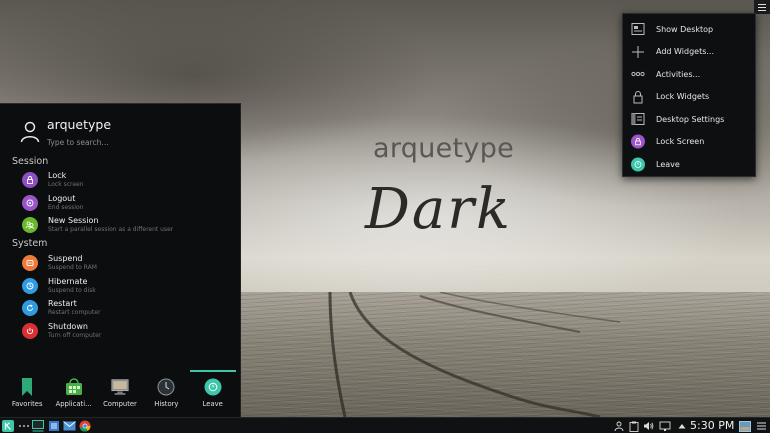  What do you see at coordinates (8, 426) in the screenshot?
I see `kde-launcher-button` at bounding box center [8, 426].